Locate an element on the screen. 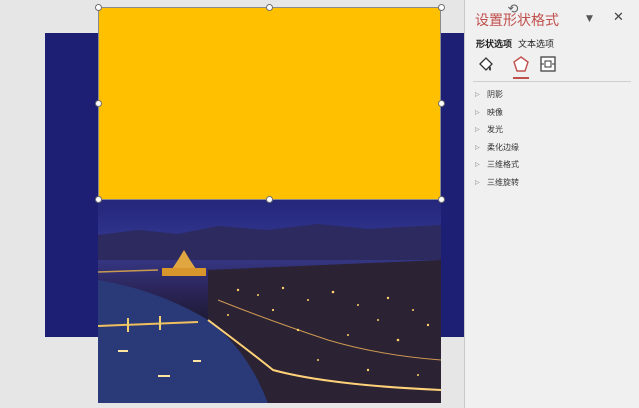 Image resolution: width=639 pixels, height=408 pixels. section-3d-rotation: ▷ 三维旋转 is located at coordinates (552, 183).